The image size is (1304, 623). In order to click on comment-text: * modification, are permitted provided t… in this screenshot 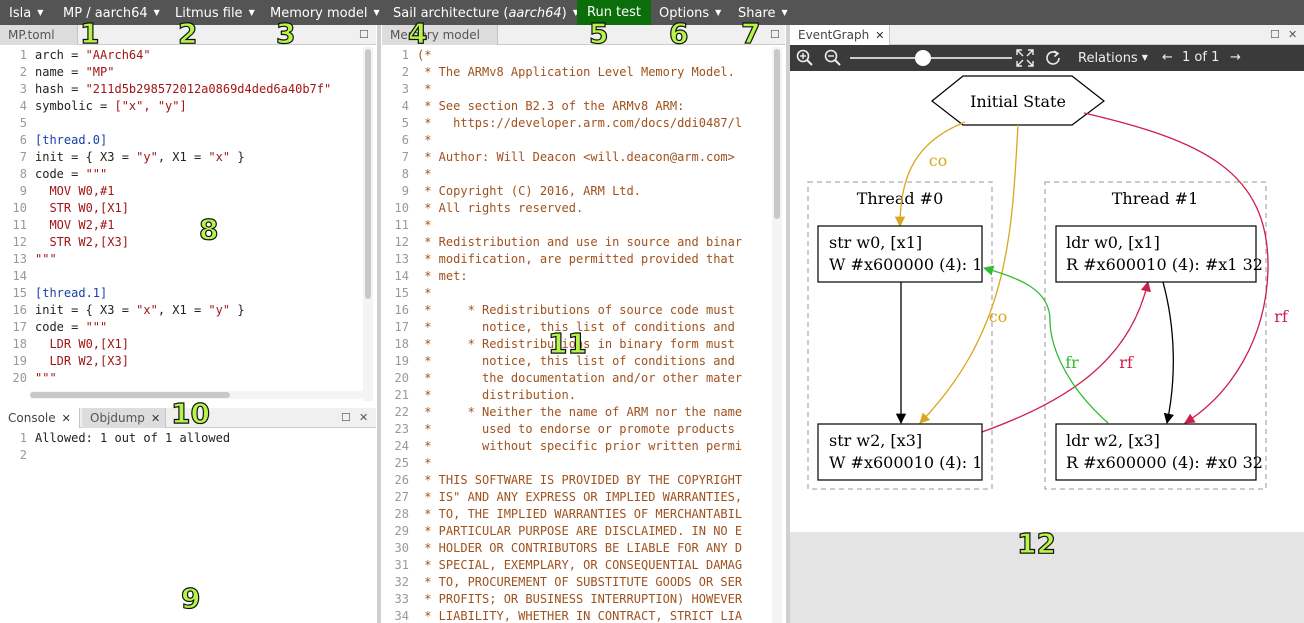, I will do `click(576, 259)`.